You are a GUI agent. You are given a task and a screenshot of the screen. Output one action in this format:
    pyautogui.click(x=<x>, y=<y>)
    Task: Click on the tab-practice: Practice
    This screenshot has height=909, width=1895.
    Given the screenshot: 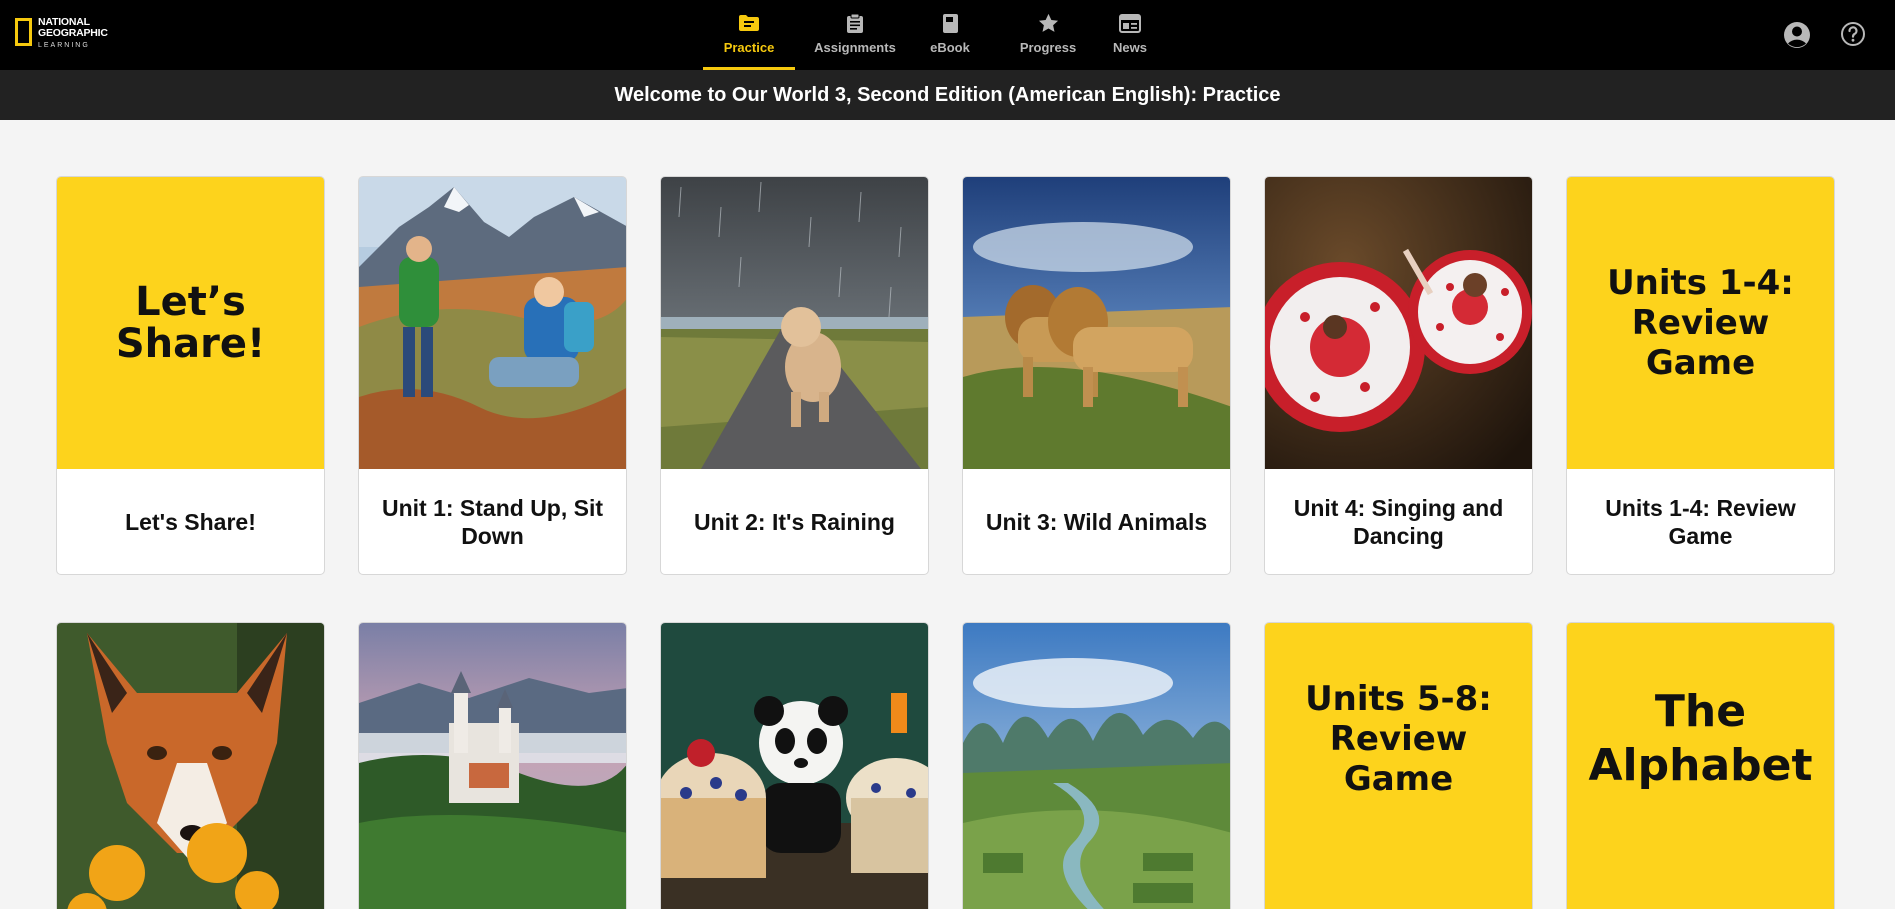 What is the action you would take?
    pyautogui.click(x=749, y=35)
    